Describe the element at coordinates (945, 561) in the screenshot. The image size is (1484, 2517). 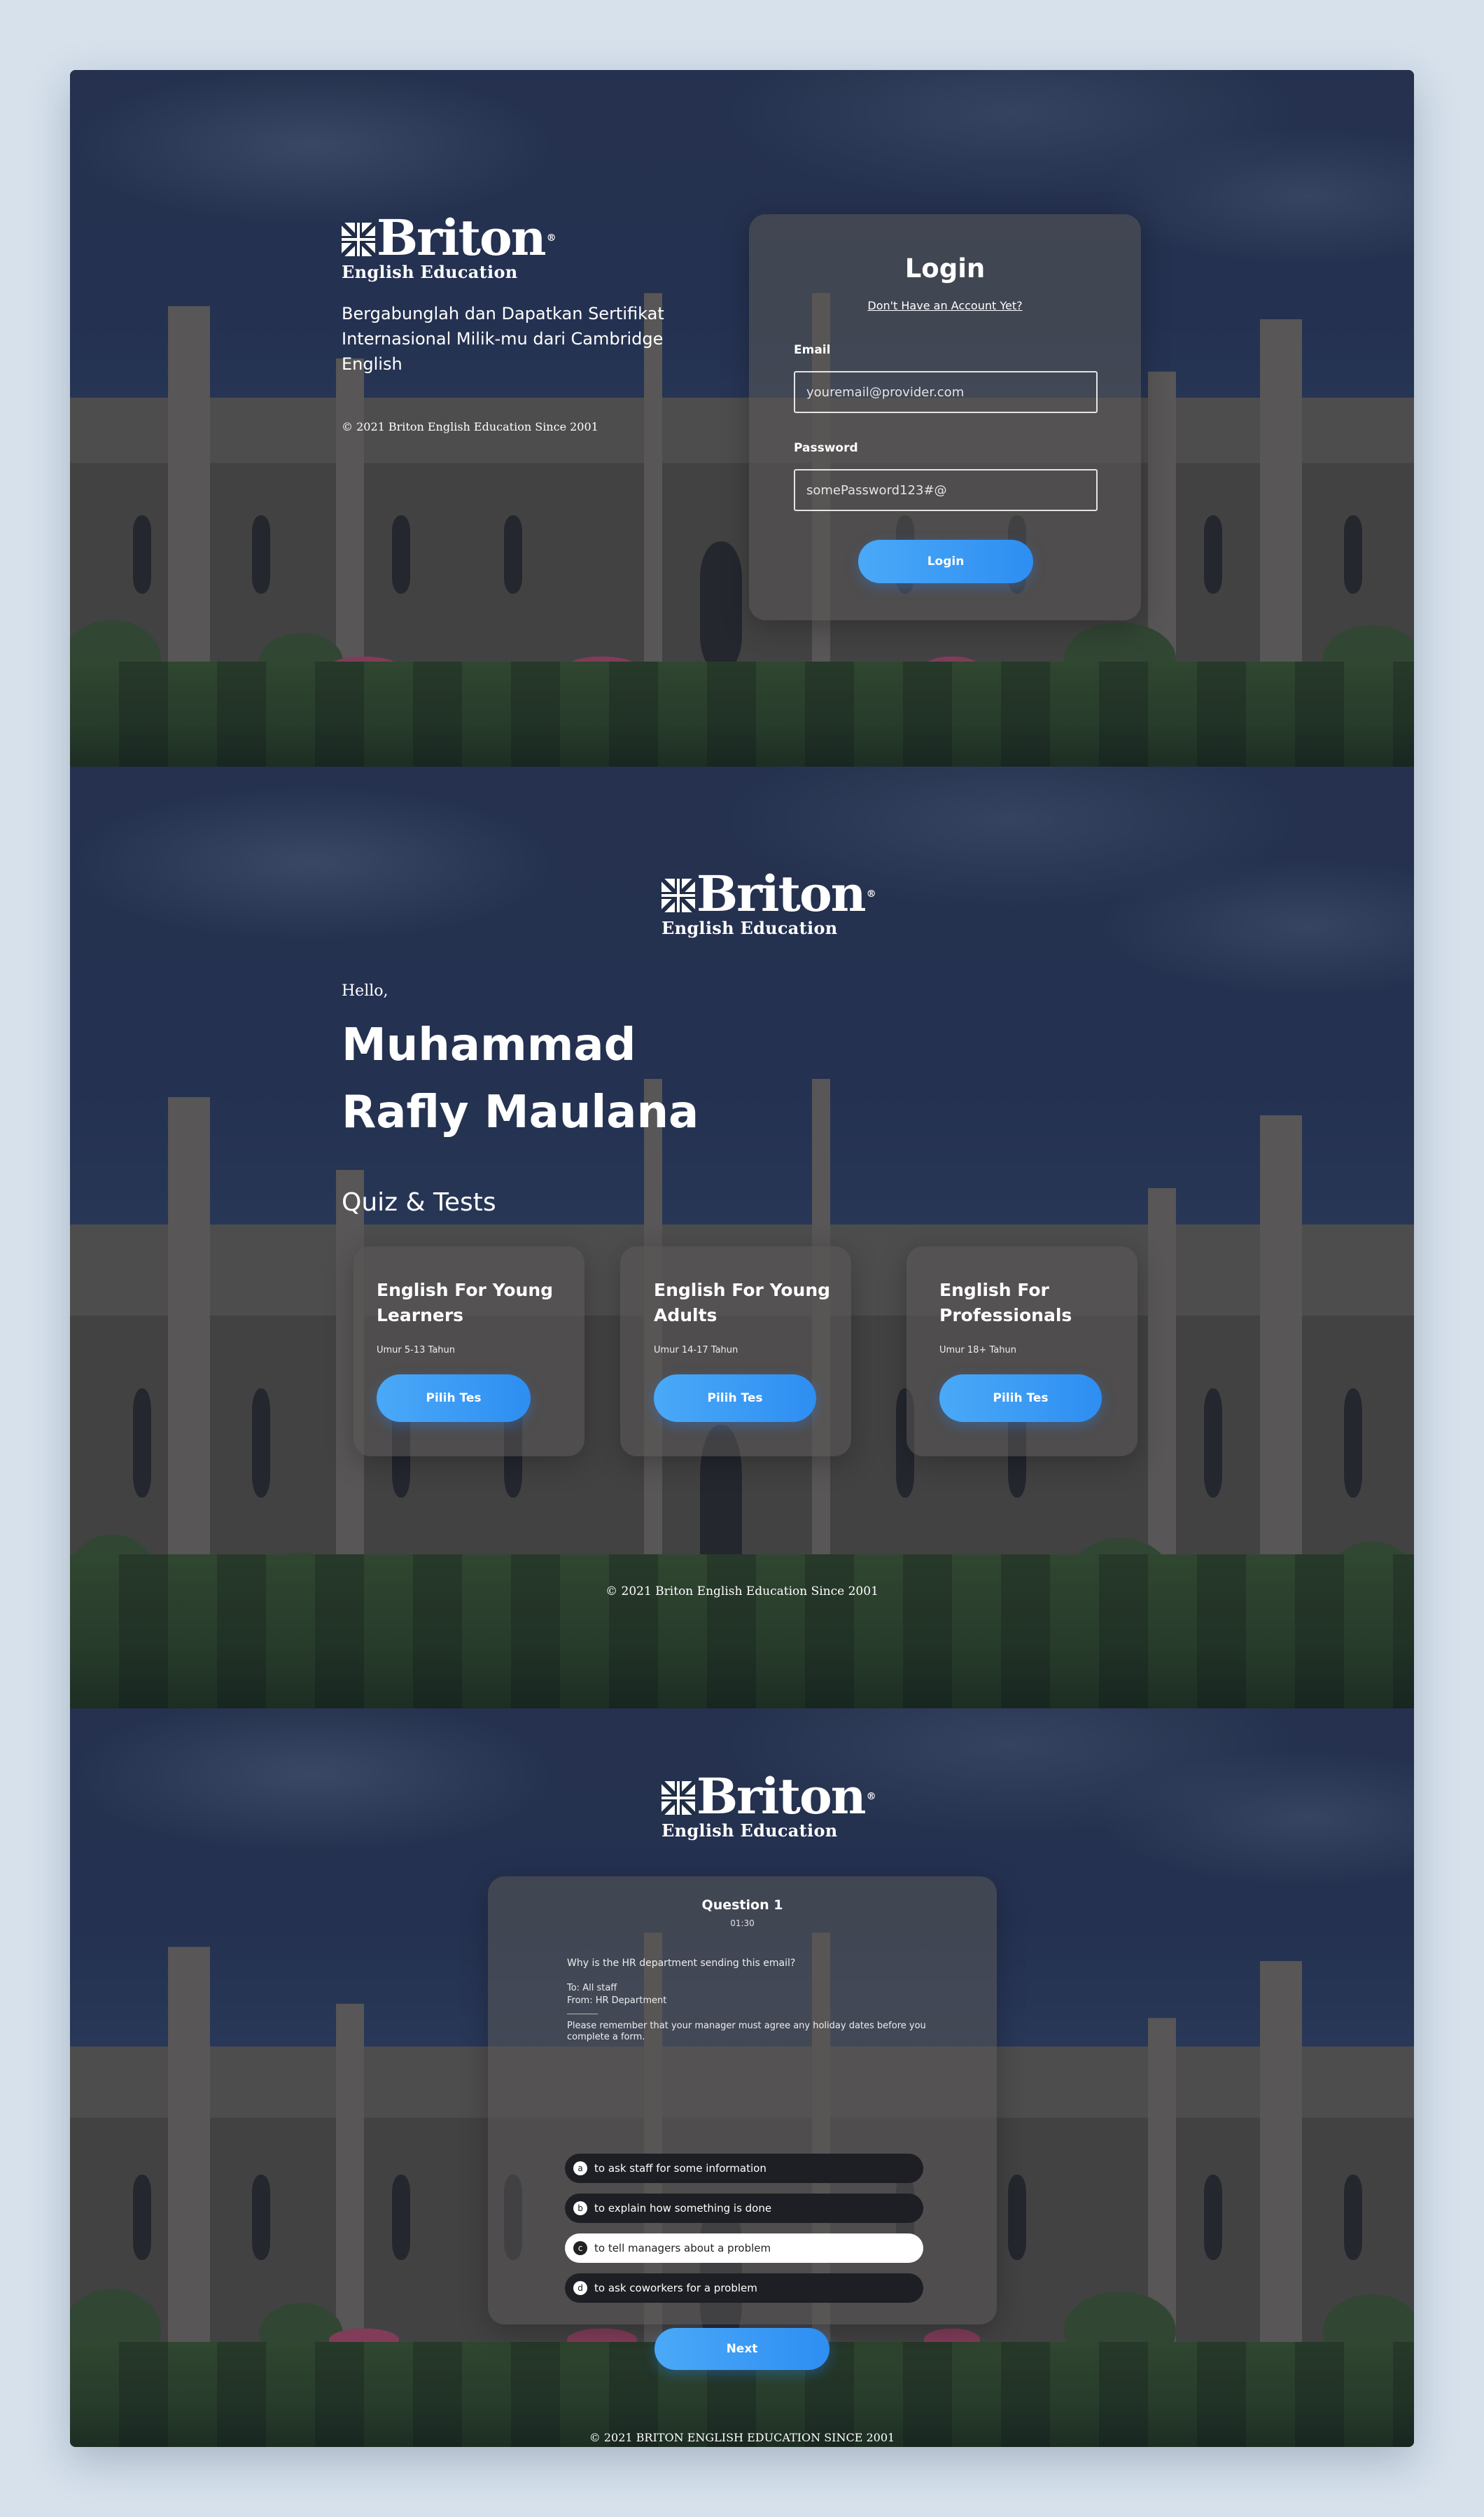
I see `login-button: Login` at that location.